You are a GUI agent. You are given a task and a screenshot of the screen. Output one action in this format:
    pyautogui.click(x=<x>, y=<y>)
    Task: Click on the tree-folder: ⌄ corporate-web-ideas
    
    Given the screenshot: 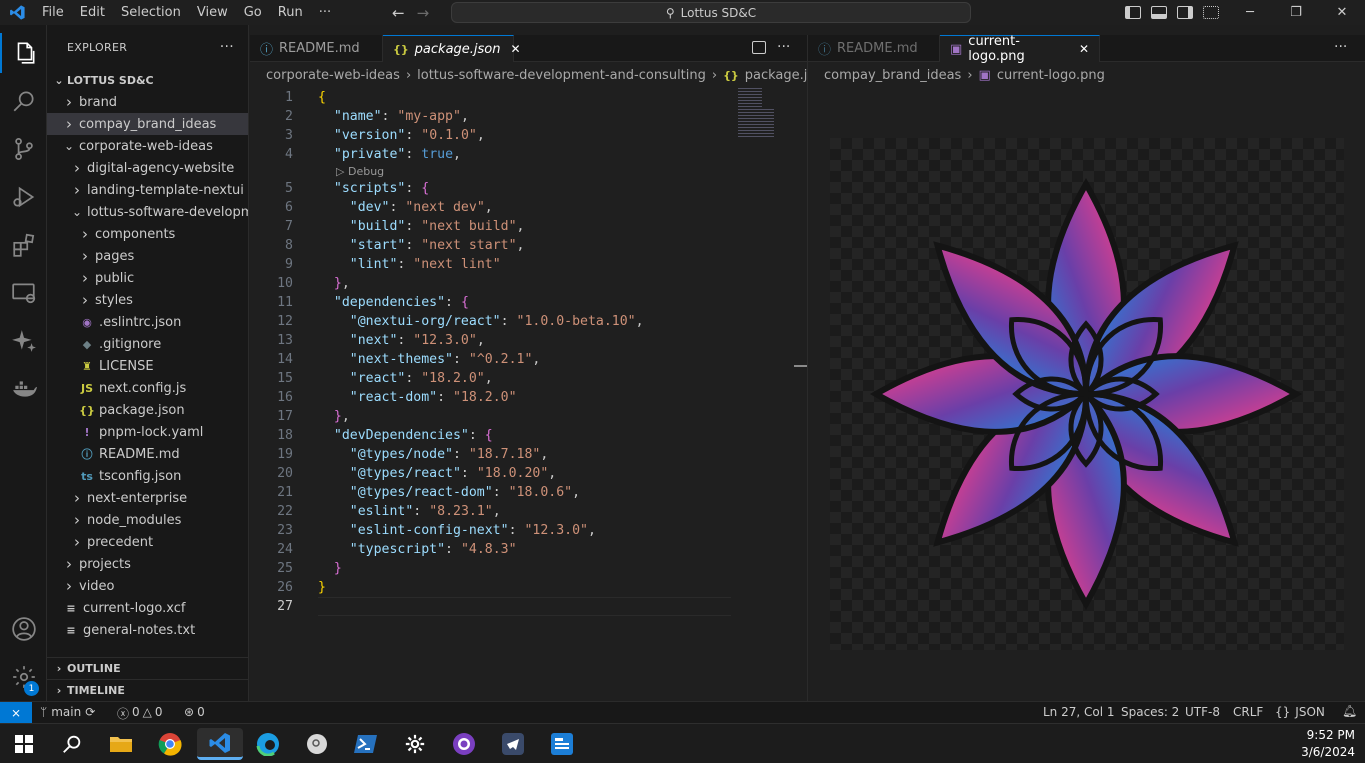 What is the action you would take?
    pyautogui.click(x=147, y=146)
    